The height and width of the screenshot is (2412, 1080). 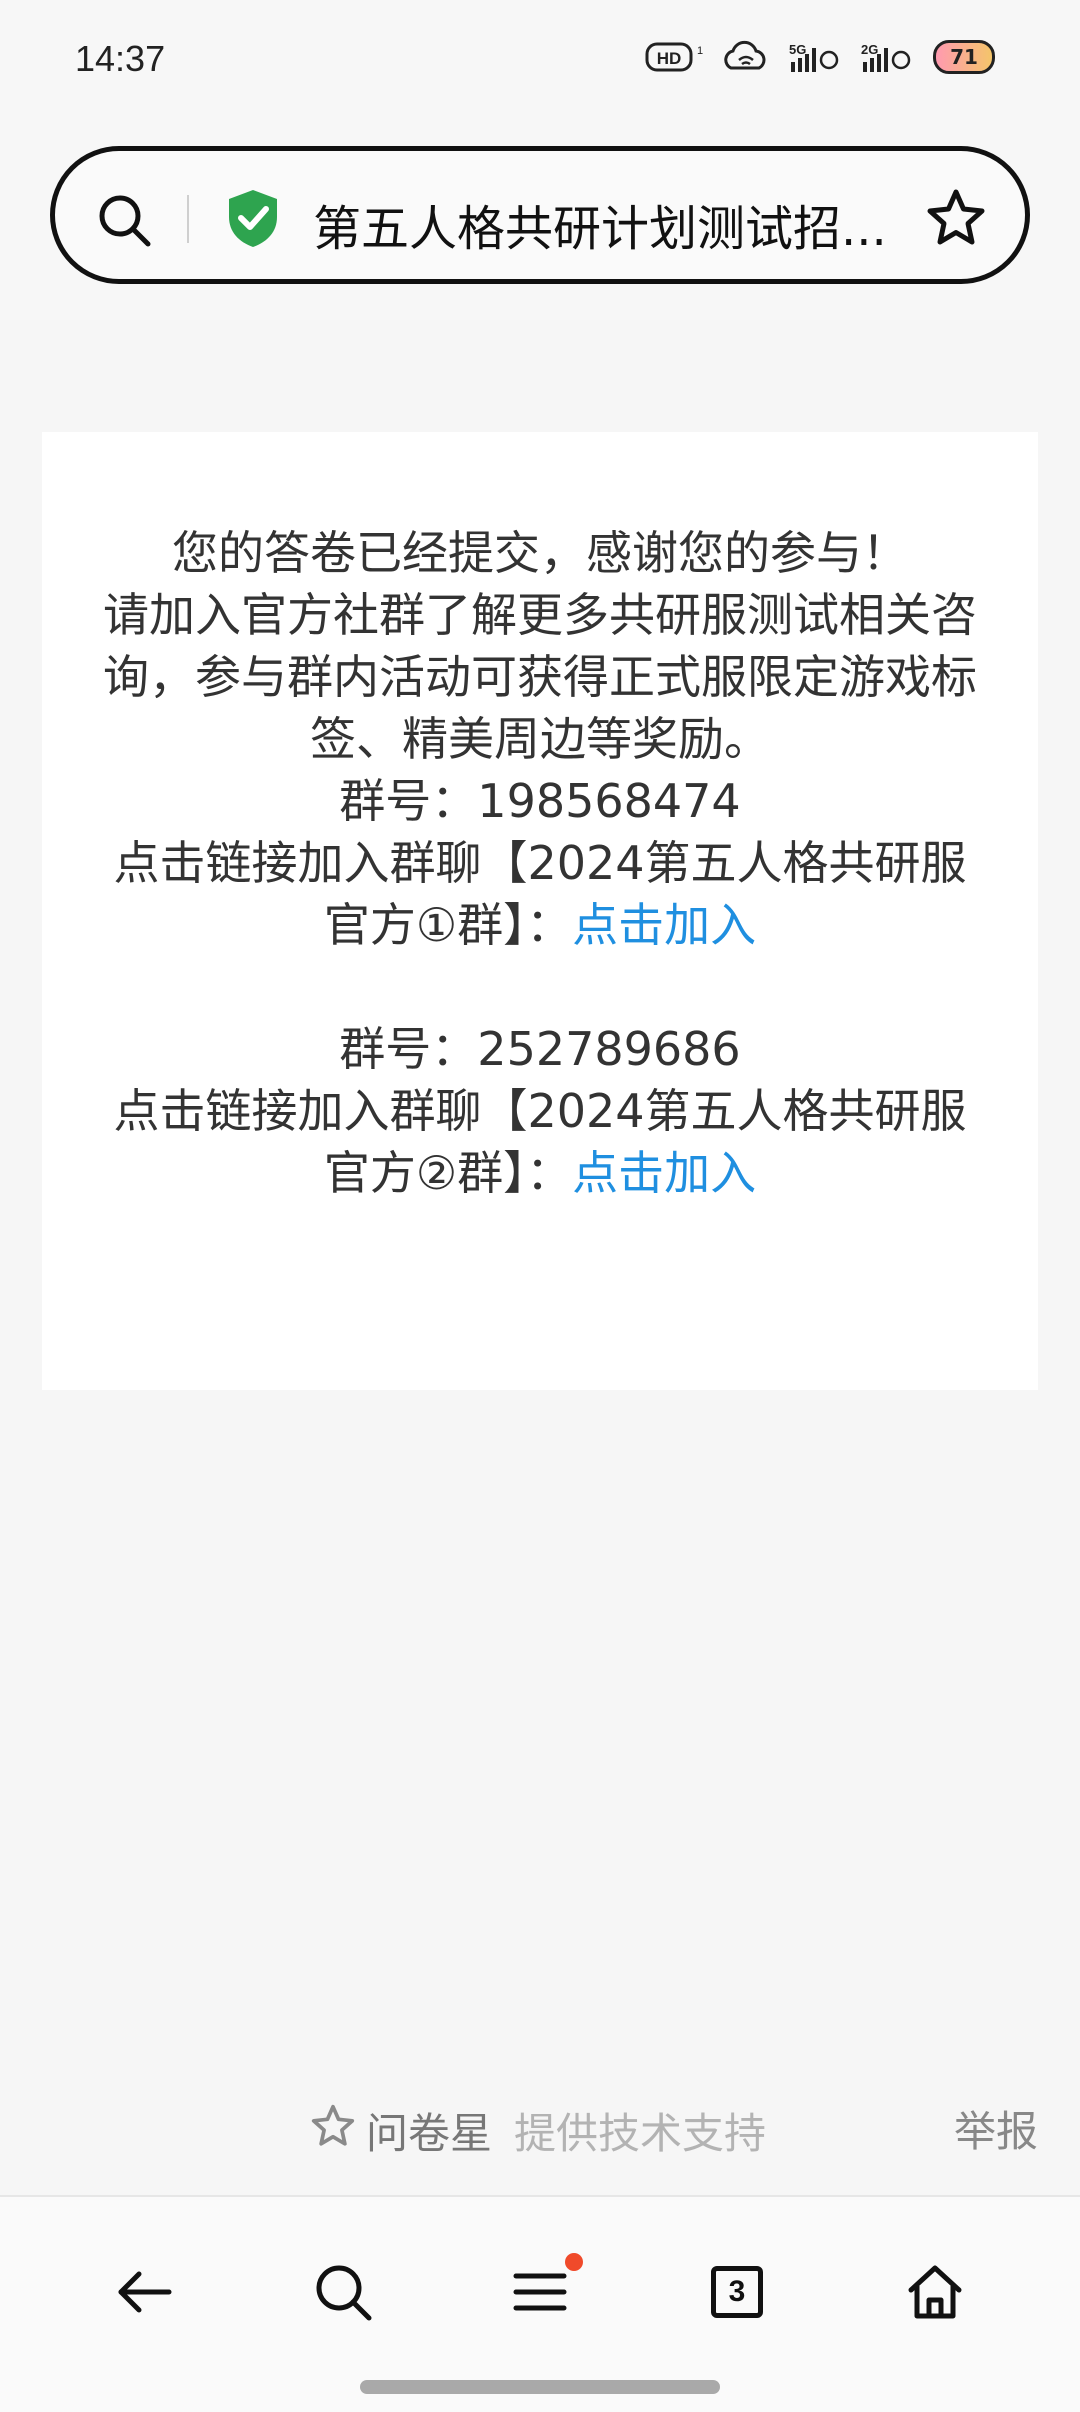 What do you see at coordinates (664, 1173) in the screenshot?
I see `group2-join-link: 点击加入` at bounding box center [664, 1173].